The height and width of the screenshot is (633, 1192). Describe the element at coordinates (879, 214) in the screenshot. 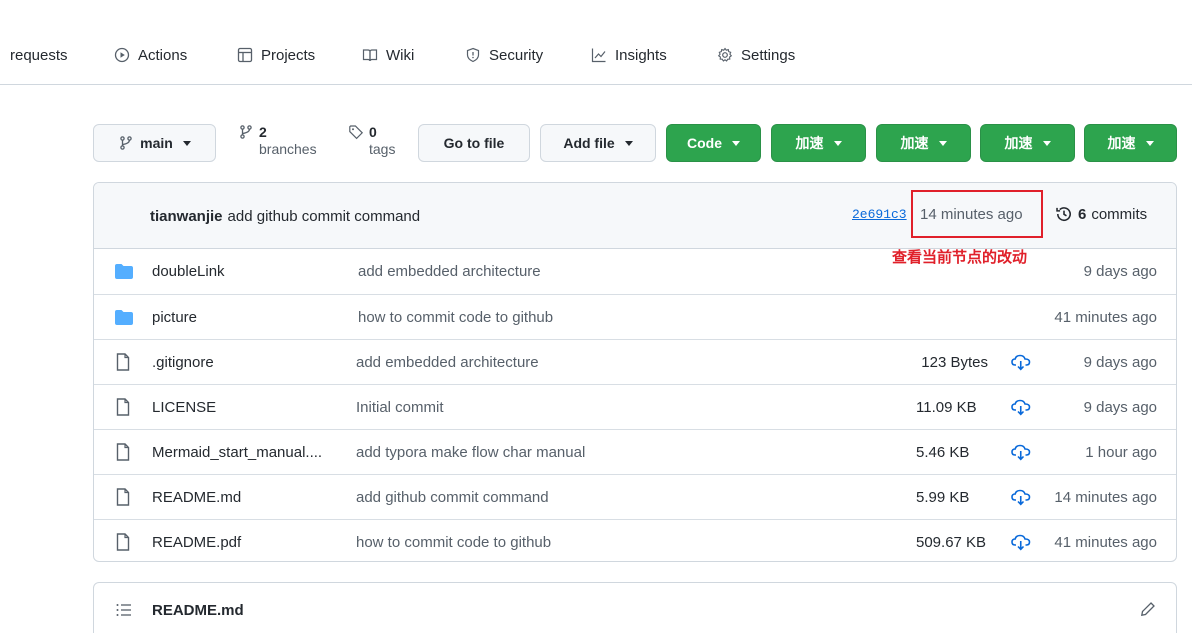

I see `commit-sha: 2e691c3` at that location.